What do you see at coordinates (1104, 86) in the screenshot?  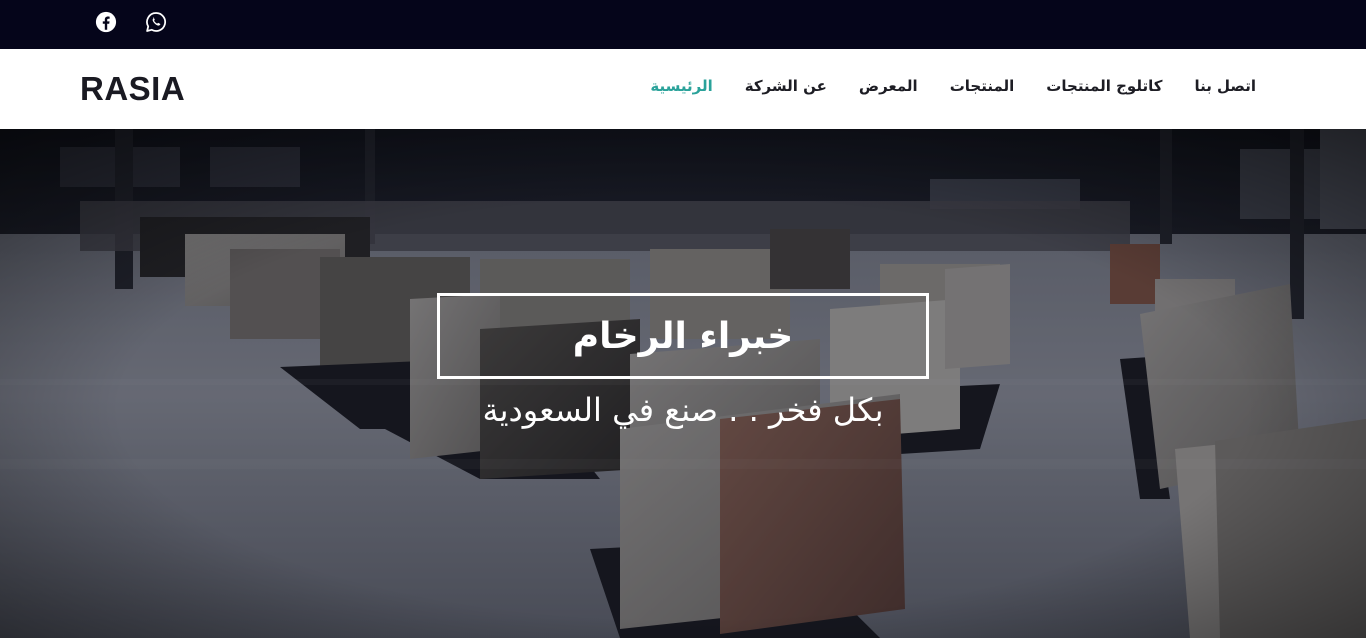 I see `nav-catalog: كاتلوج المنتجات` at bounding box center [1104, 86].